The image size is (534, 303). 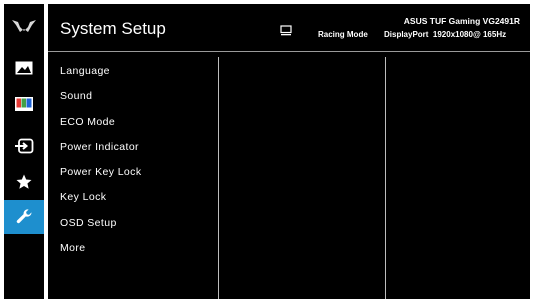 I want to click on menu-item-eco-mode: ECO Mode, so click(x=100, y=127).